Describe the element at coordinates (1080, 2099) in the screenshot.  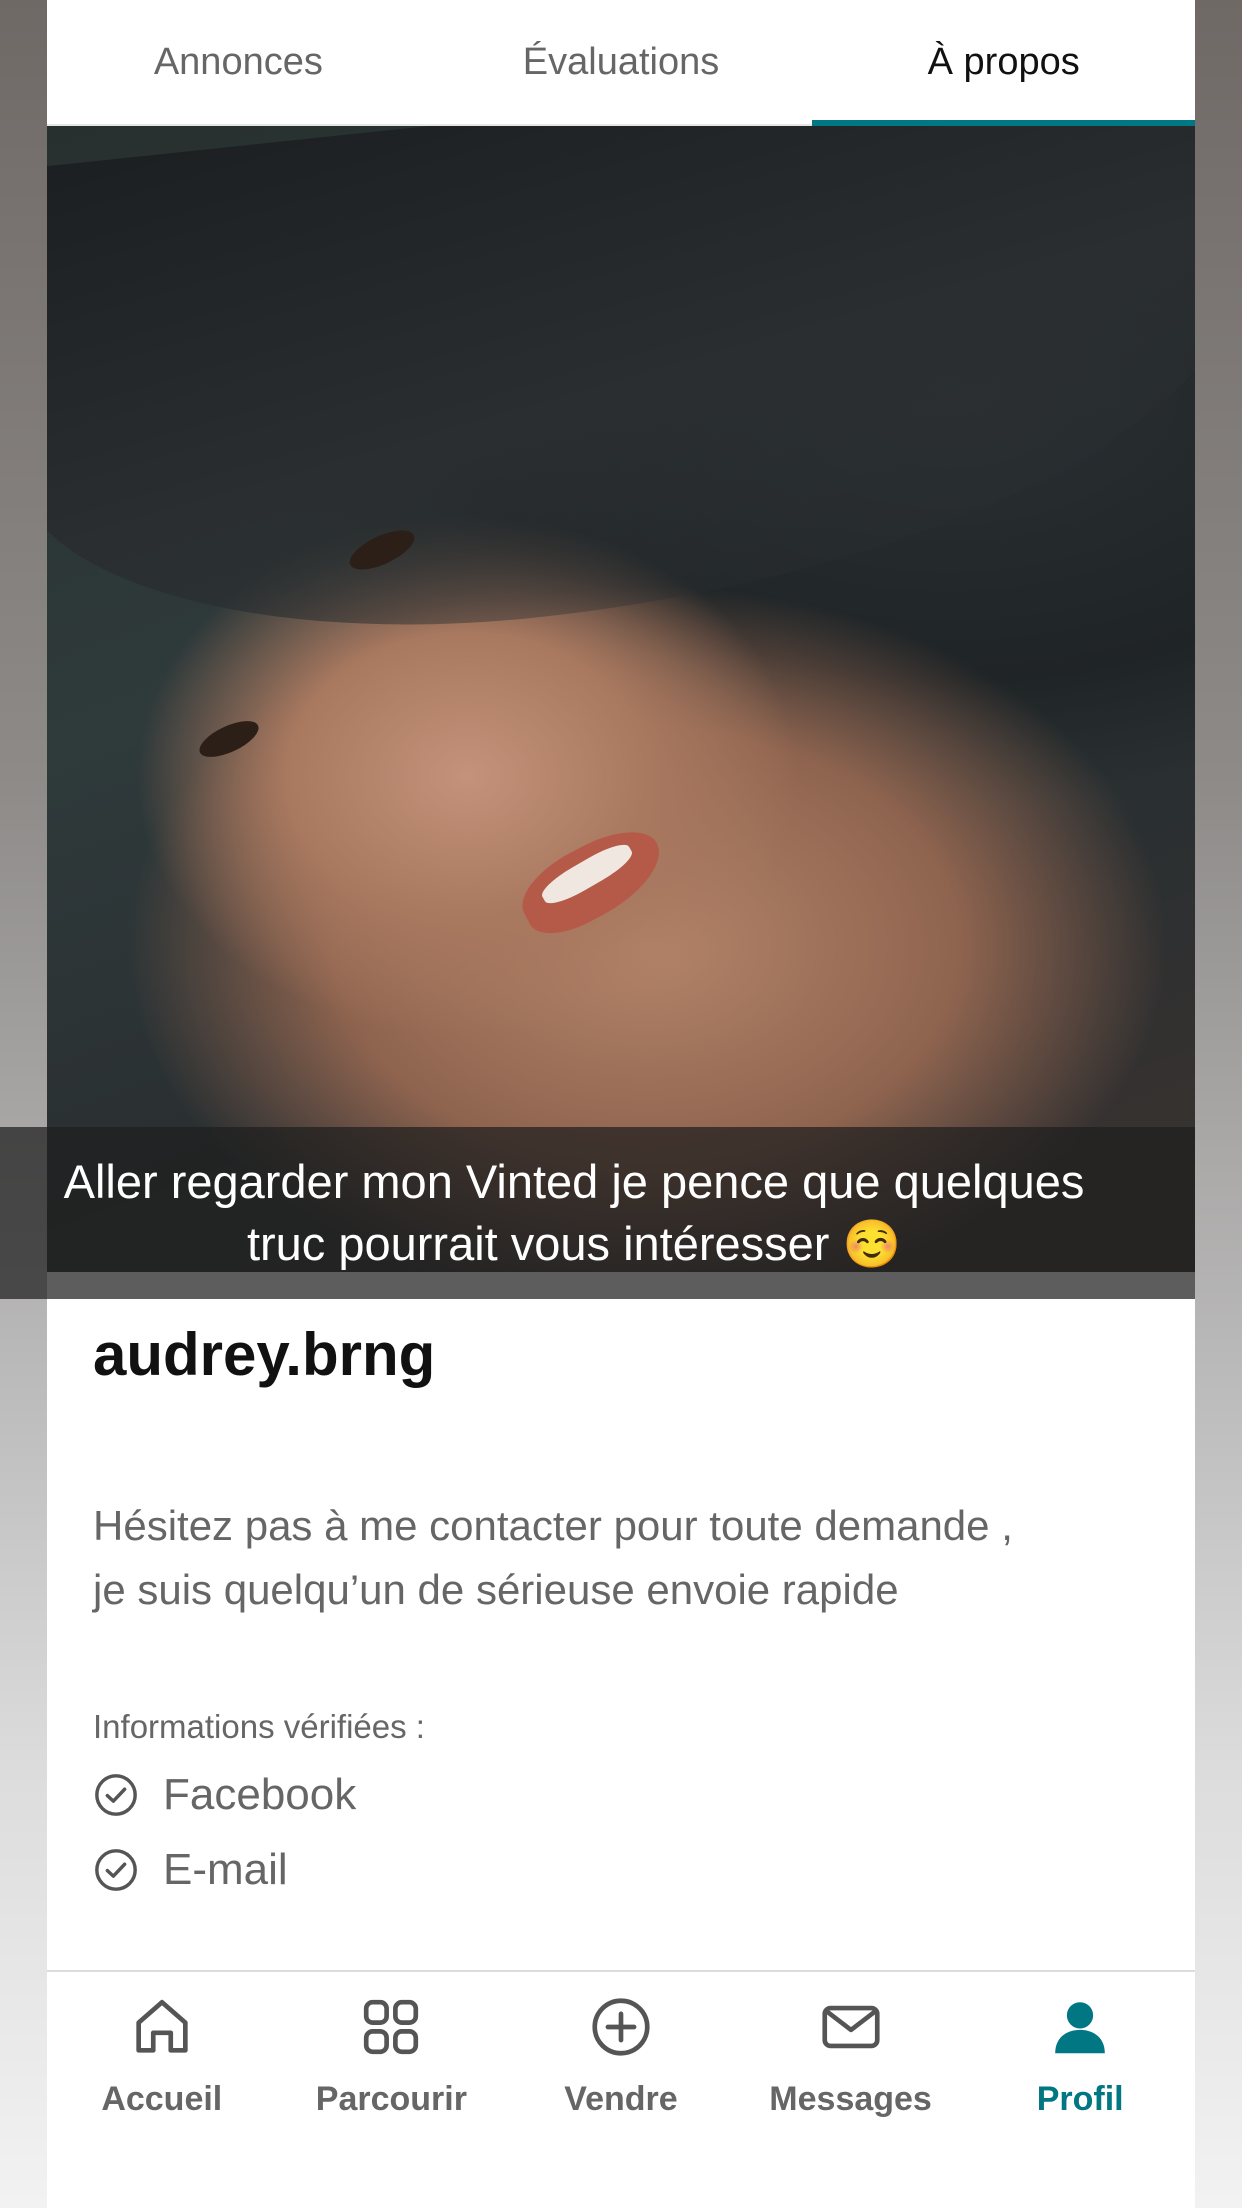
I see `nav-label-profil: Profil` at that location.